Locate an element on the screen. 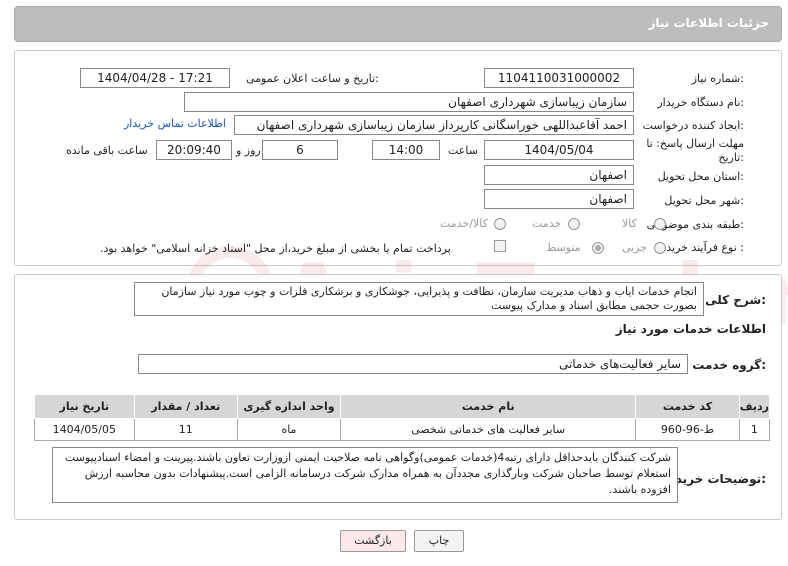 The image size is (788, 566). city-field: اصفهان is located at coordinates (559, 199).